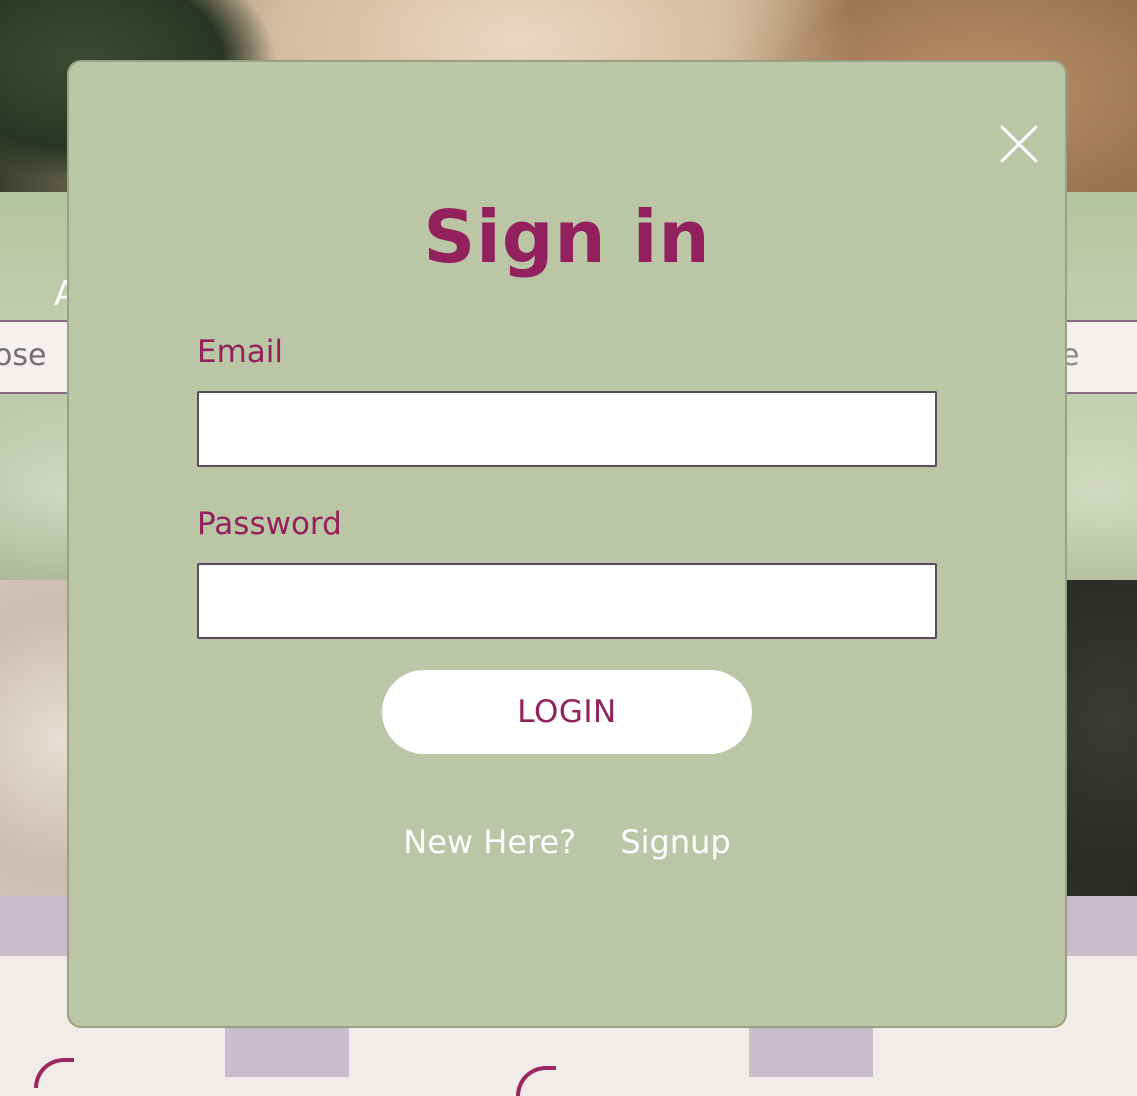  I want to click on search-select-text: ose, so click(23, 355).